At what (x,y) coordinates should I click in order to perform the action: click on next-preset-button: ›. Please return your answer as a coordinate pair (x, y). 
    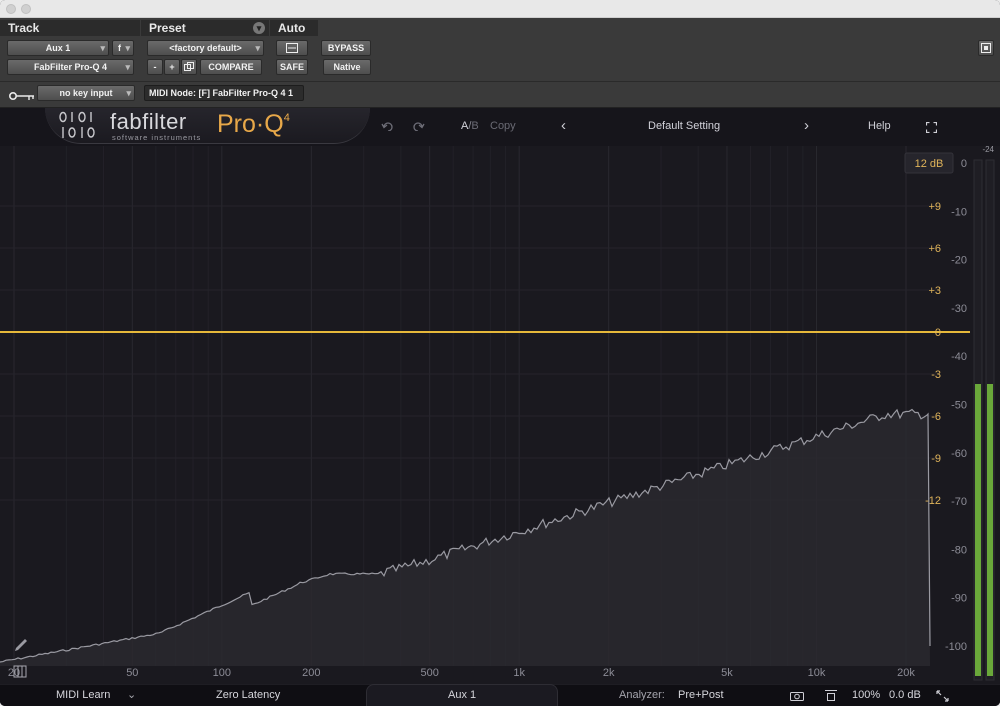
    Looking at the image, I should click on (806, 125).